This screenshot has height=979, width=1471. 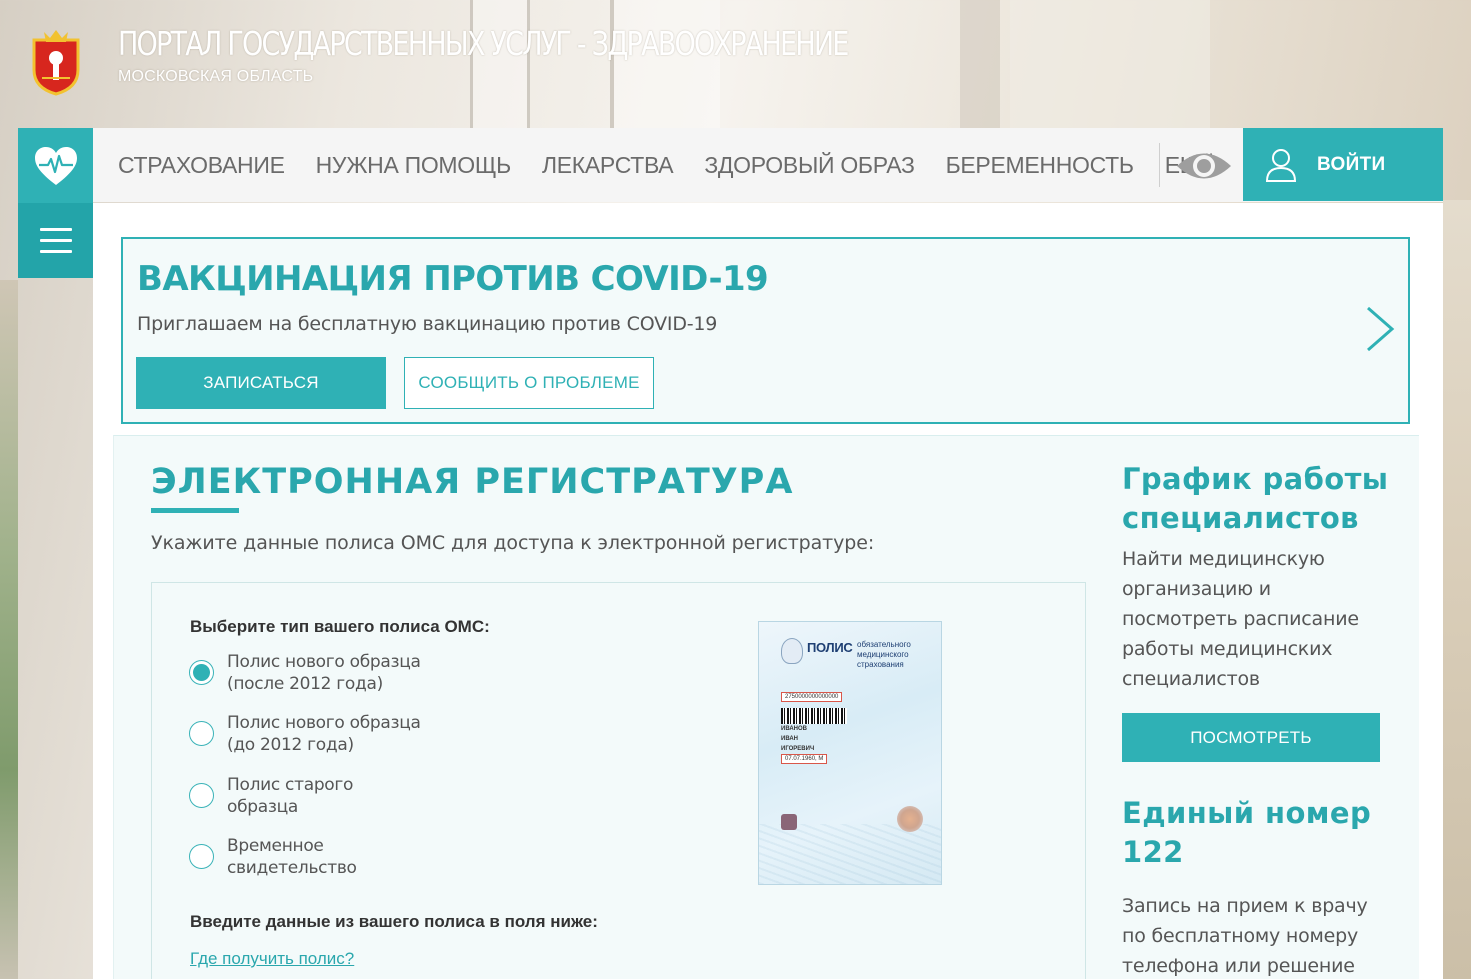 What do you see at coordinates (216, 76) in the screenshot?
I see `region-subtitle: МОСКОВСКАЯ ОБЛАСТЬ` at bounding box center [216, 76].